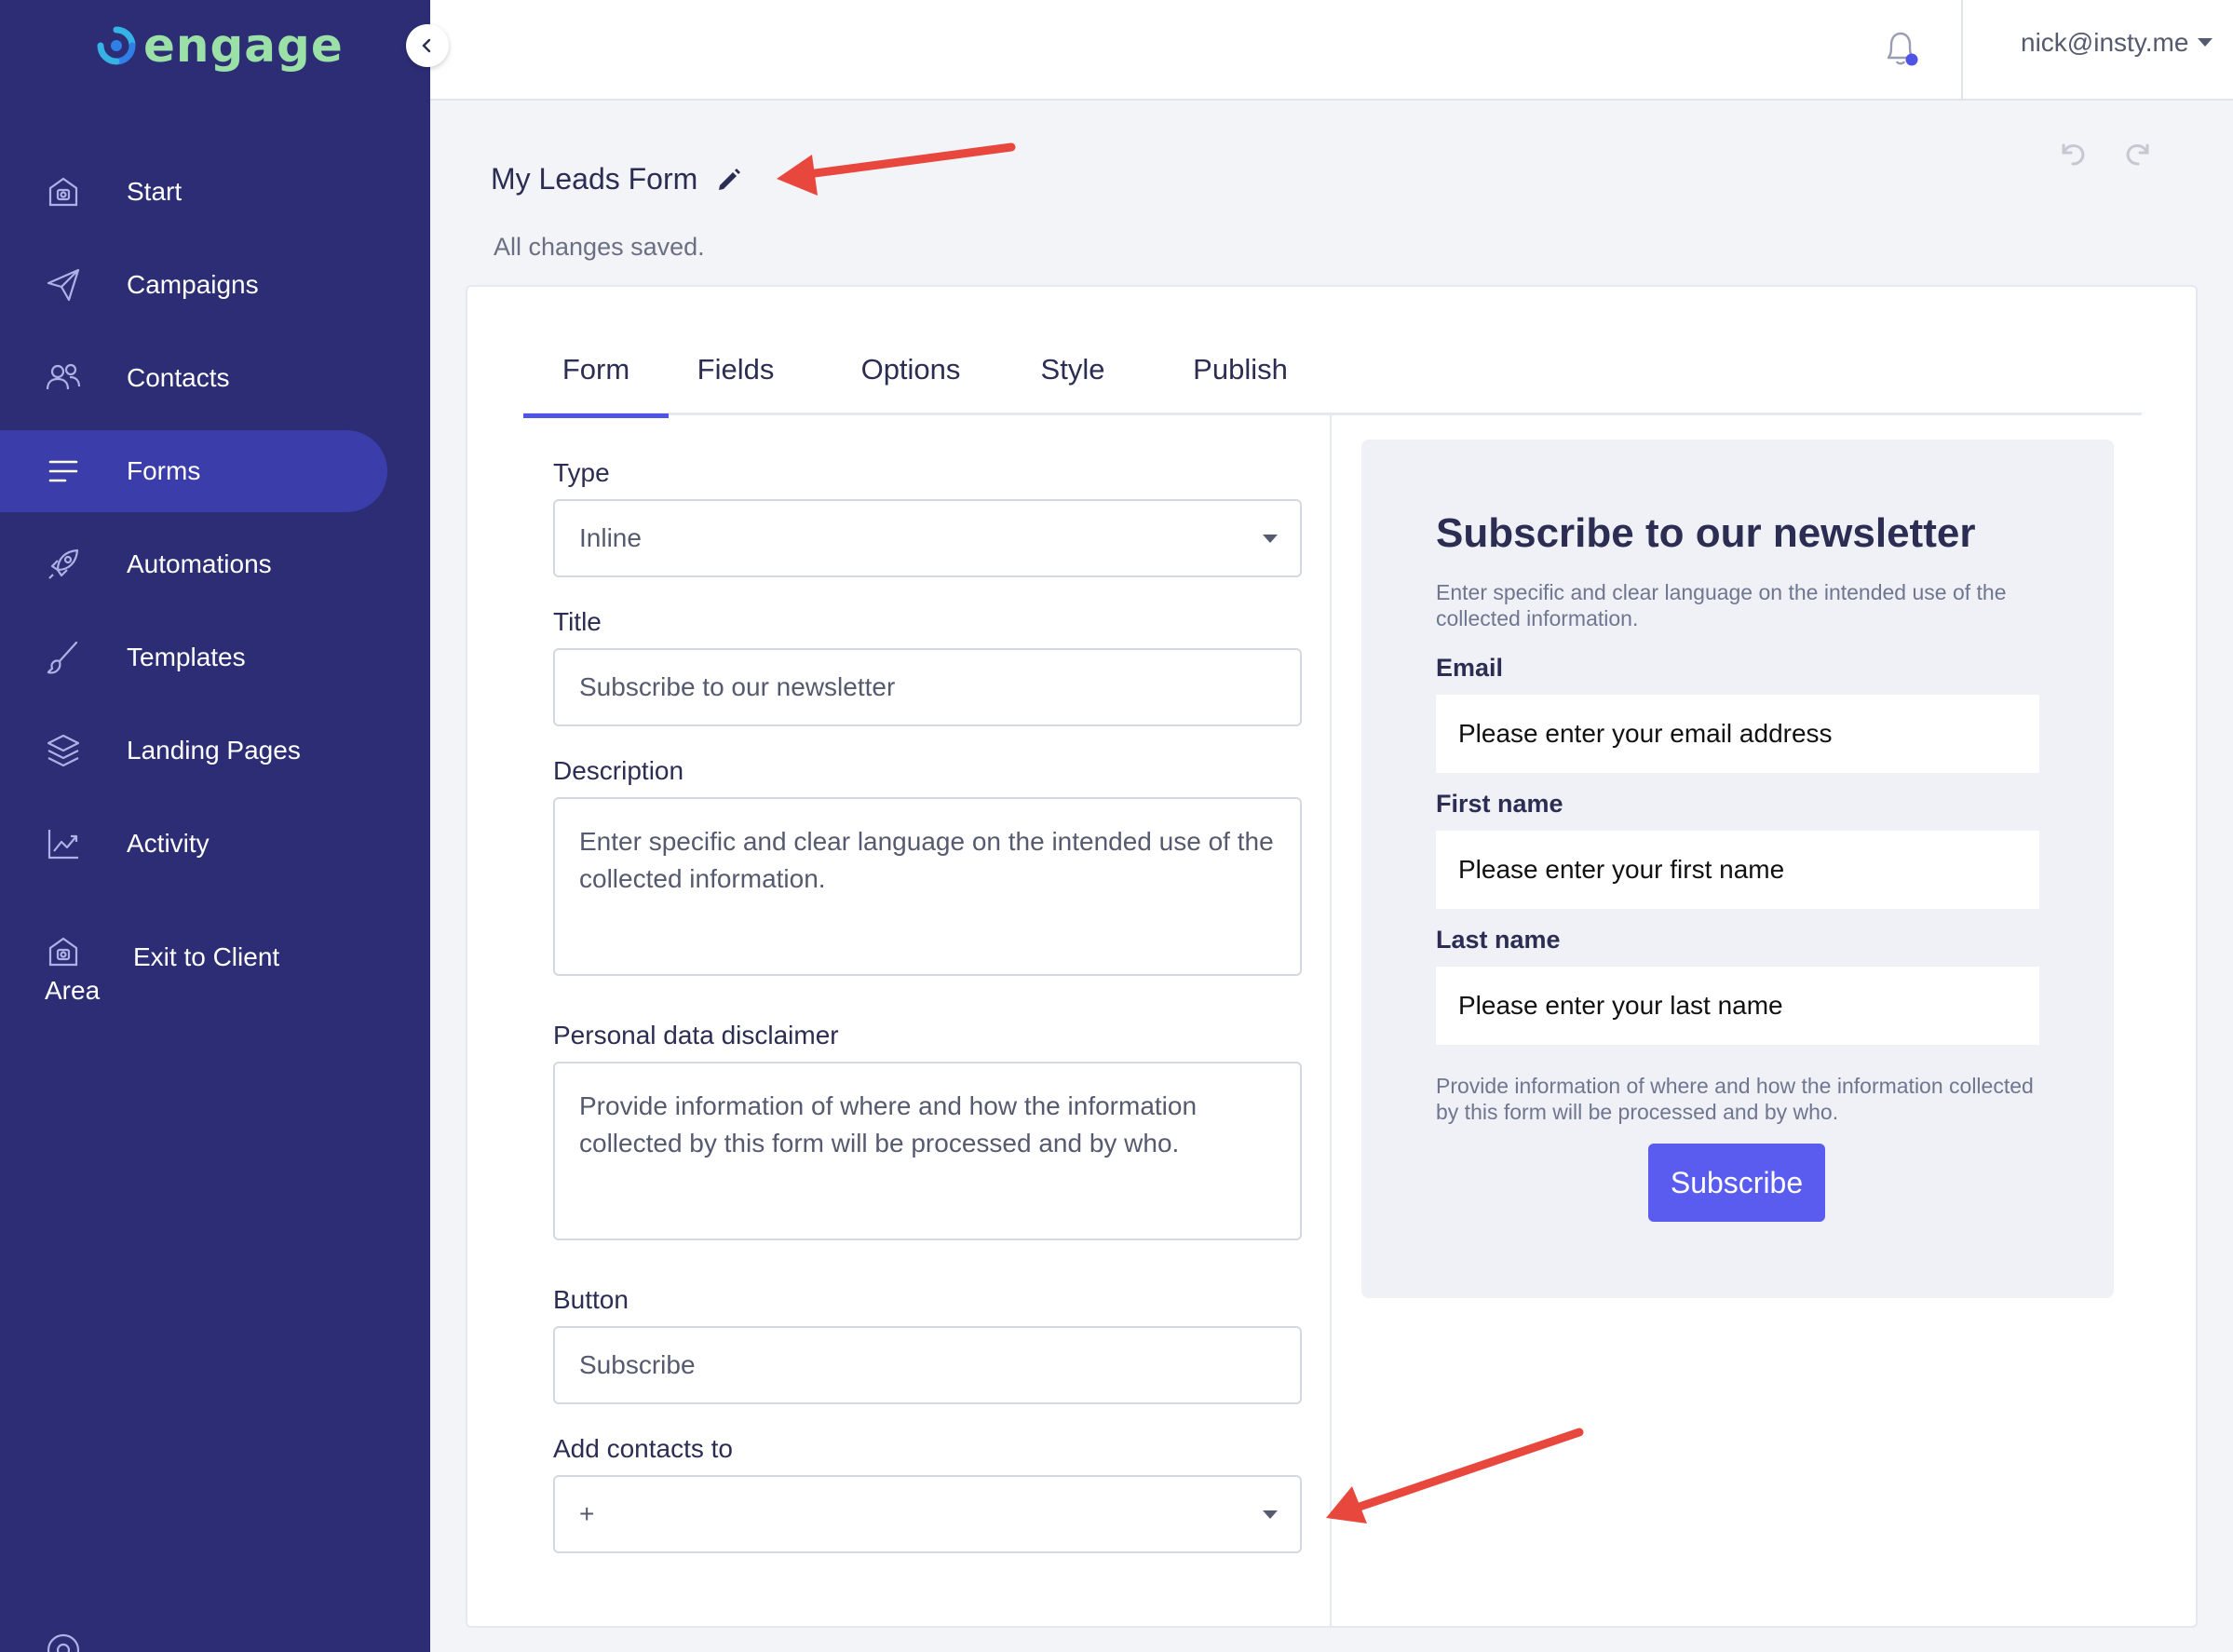 This screenshot has height=1652, width=2233. What do you see at coordinates (73, 990) in the screenshot?
I see `exit-label-line2: Area` at bounding box center [73, 990].